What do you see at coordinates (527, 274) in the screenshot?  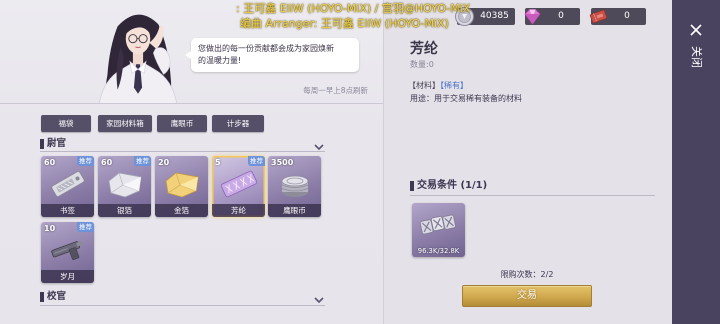 I see `purchase-limit: 限购次数：2/2` at bounding box center [527, 274].